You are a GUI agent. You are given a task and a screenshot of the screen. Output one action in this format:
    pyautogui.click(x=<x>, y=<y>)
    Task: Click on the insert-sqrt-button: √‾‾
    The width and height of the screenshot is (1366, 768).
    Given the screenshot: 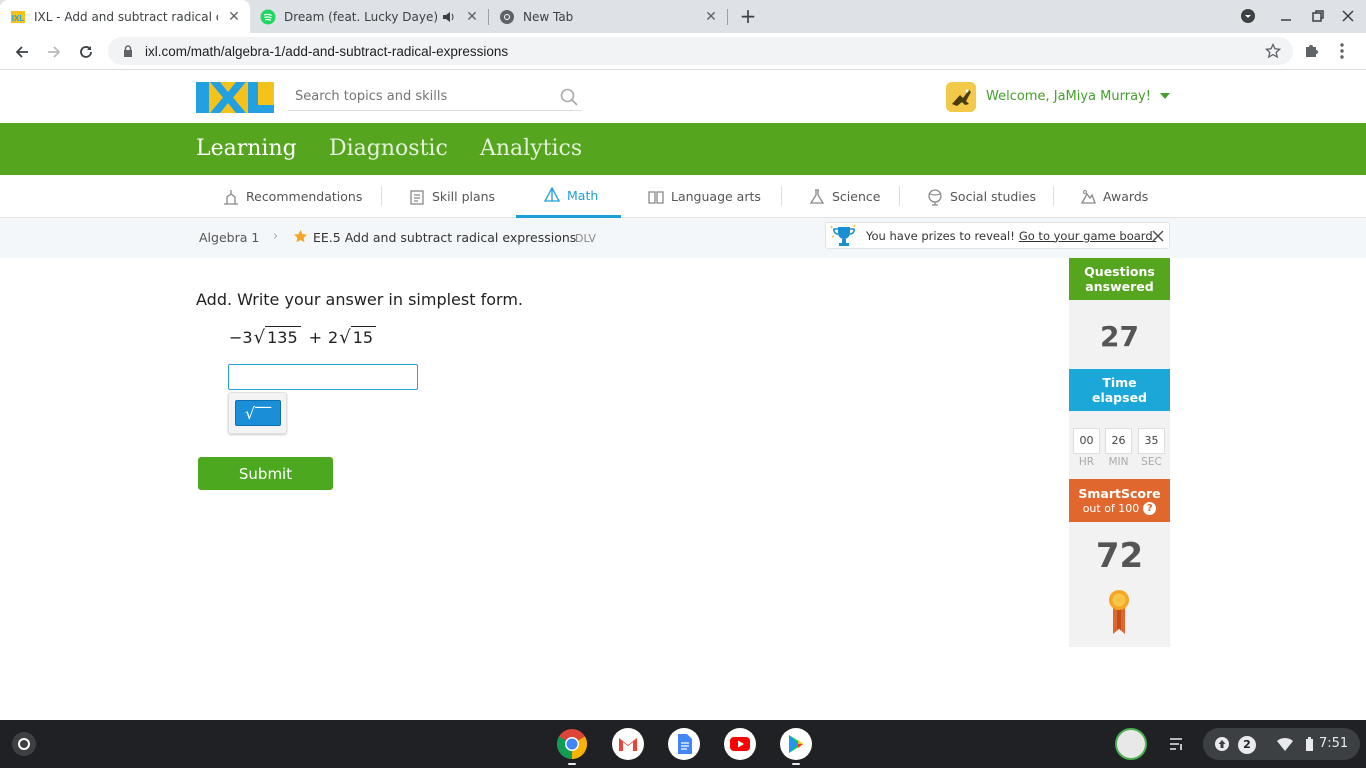 What is the action you would take?
    pyautogui.click(x=257, y=413)
    